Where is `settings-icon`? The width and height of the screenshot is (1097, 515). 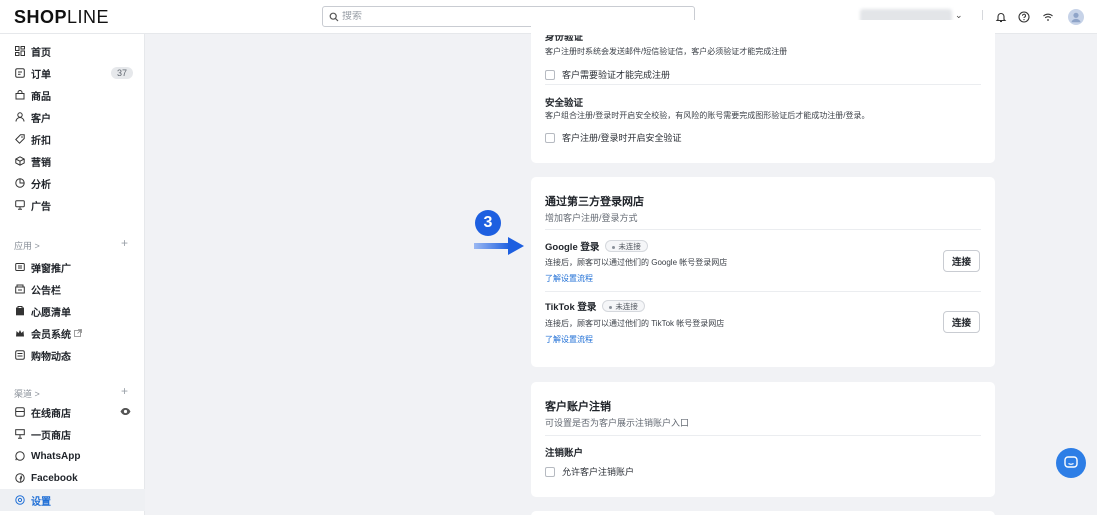 settings-icon is located at coordinates (20, 500).